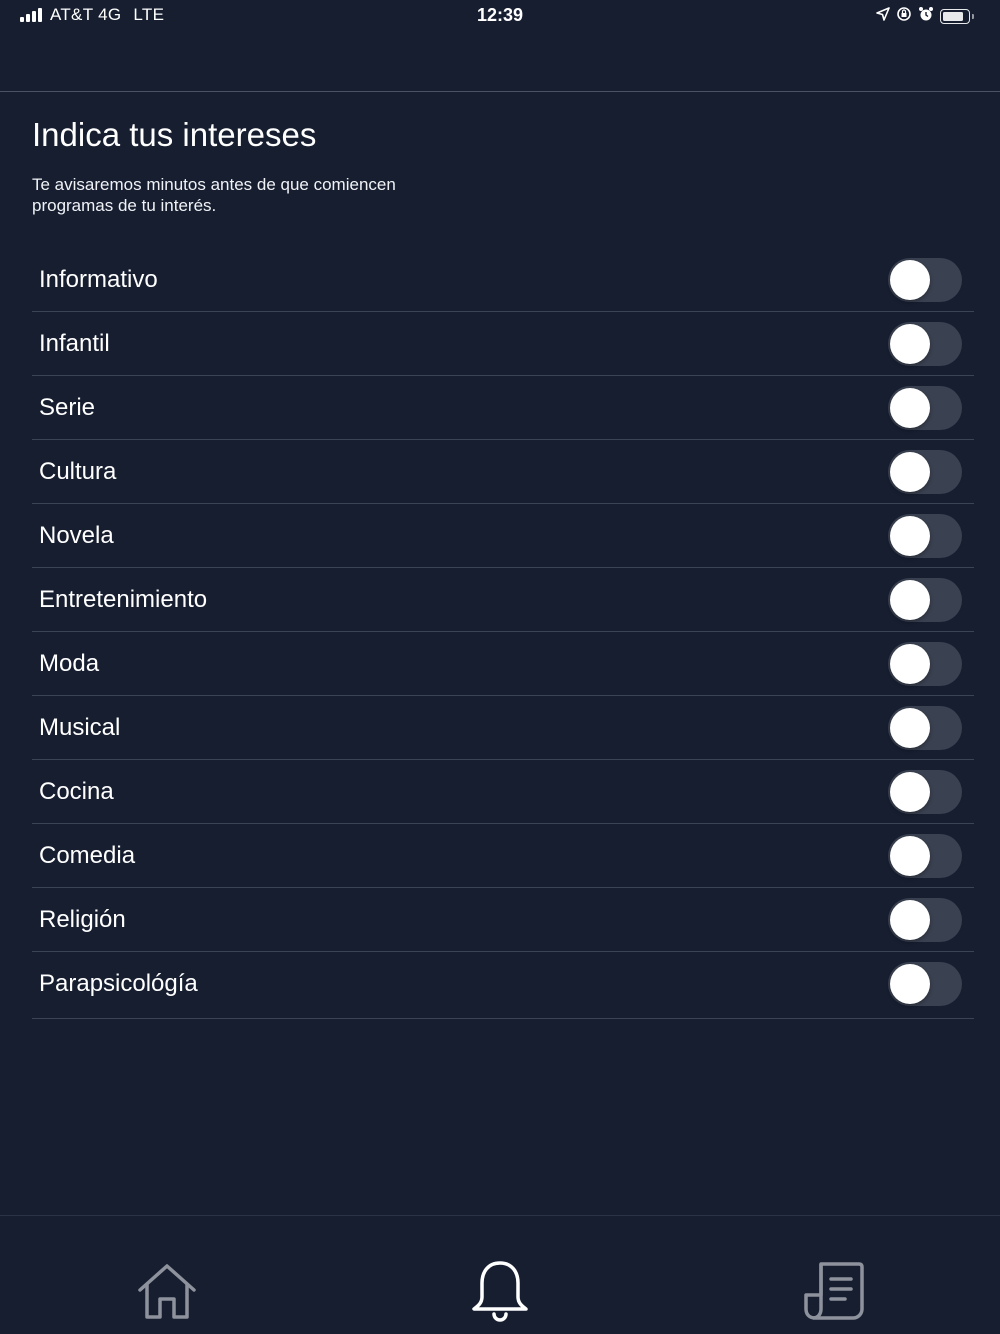 The image size is (1000, 1334). I want to click on interest-label: Moda, so click(69, 663).